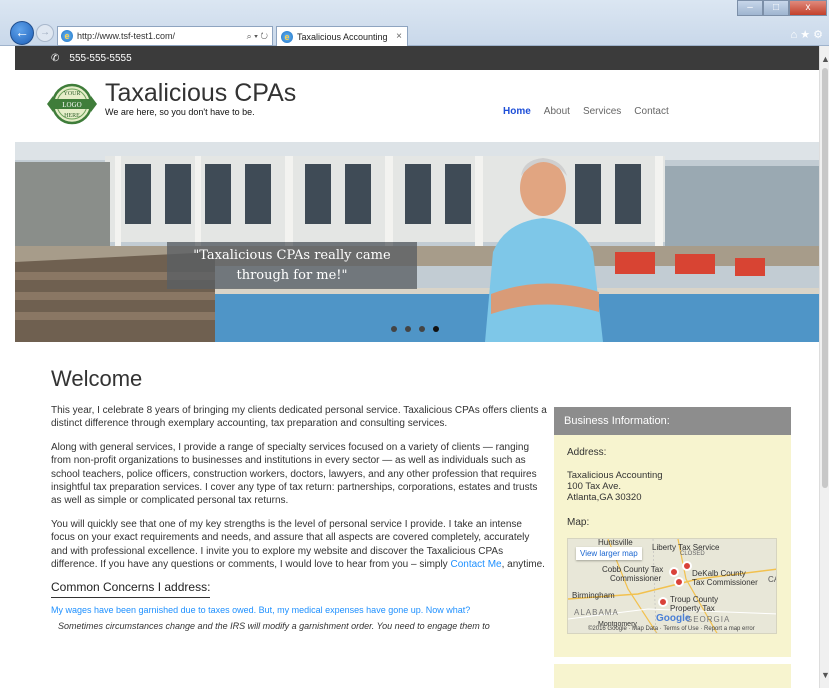  Describe the element at coordinates (180, 112) in the screenshot. I see `site-tagline: We are here, so you don't have to be.` at that location.